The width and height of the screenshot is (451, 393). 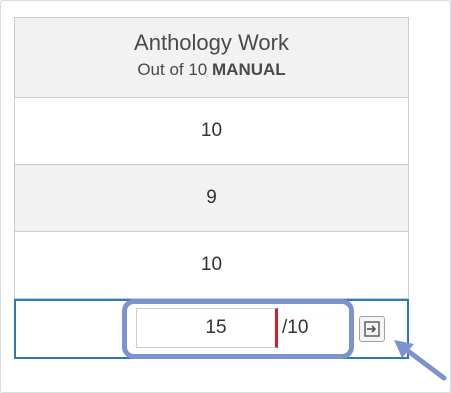 I want to click on grading-mode: MANUAL, so click(x=249, y=69).